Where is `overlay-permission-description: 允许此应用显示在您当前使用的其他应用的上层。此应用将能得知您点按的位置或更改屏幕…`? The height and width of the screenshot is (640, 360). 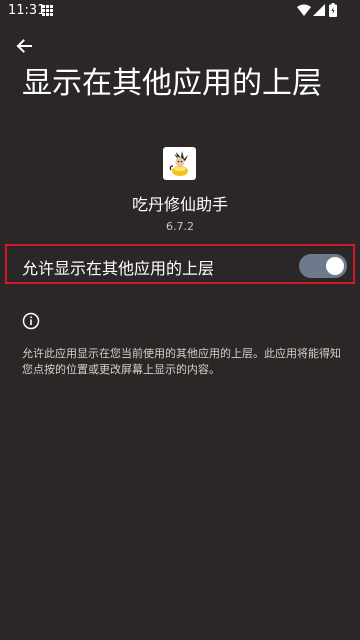 overlay-permission-description: 允许此应用显示在您当前使用的其他应用的上层。此应用将能得知您点按的位置或更改屏幕… is located at coordinates (181, 361).